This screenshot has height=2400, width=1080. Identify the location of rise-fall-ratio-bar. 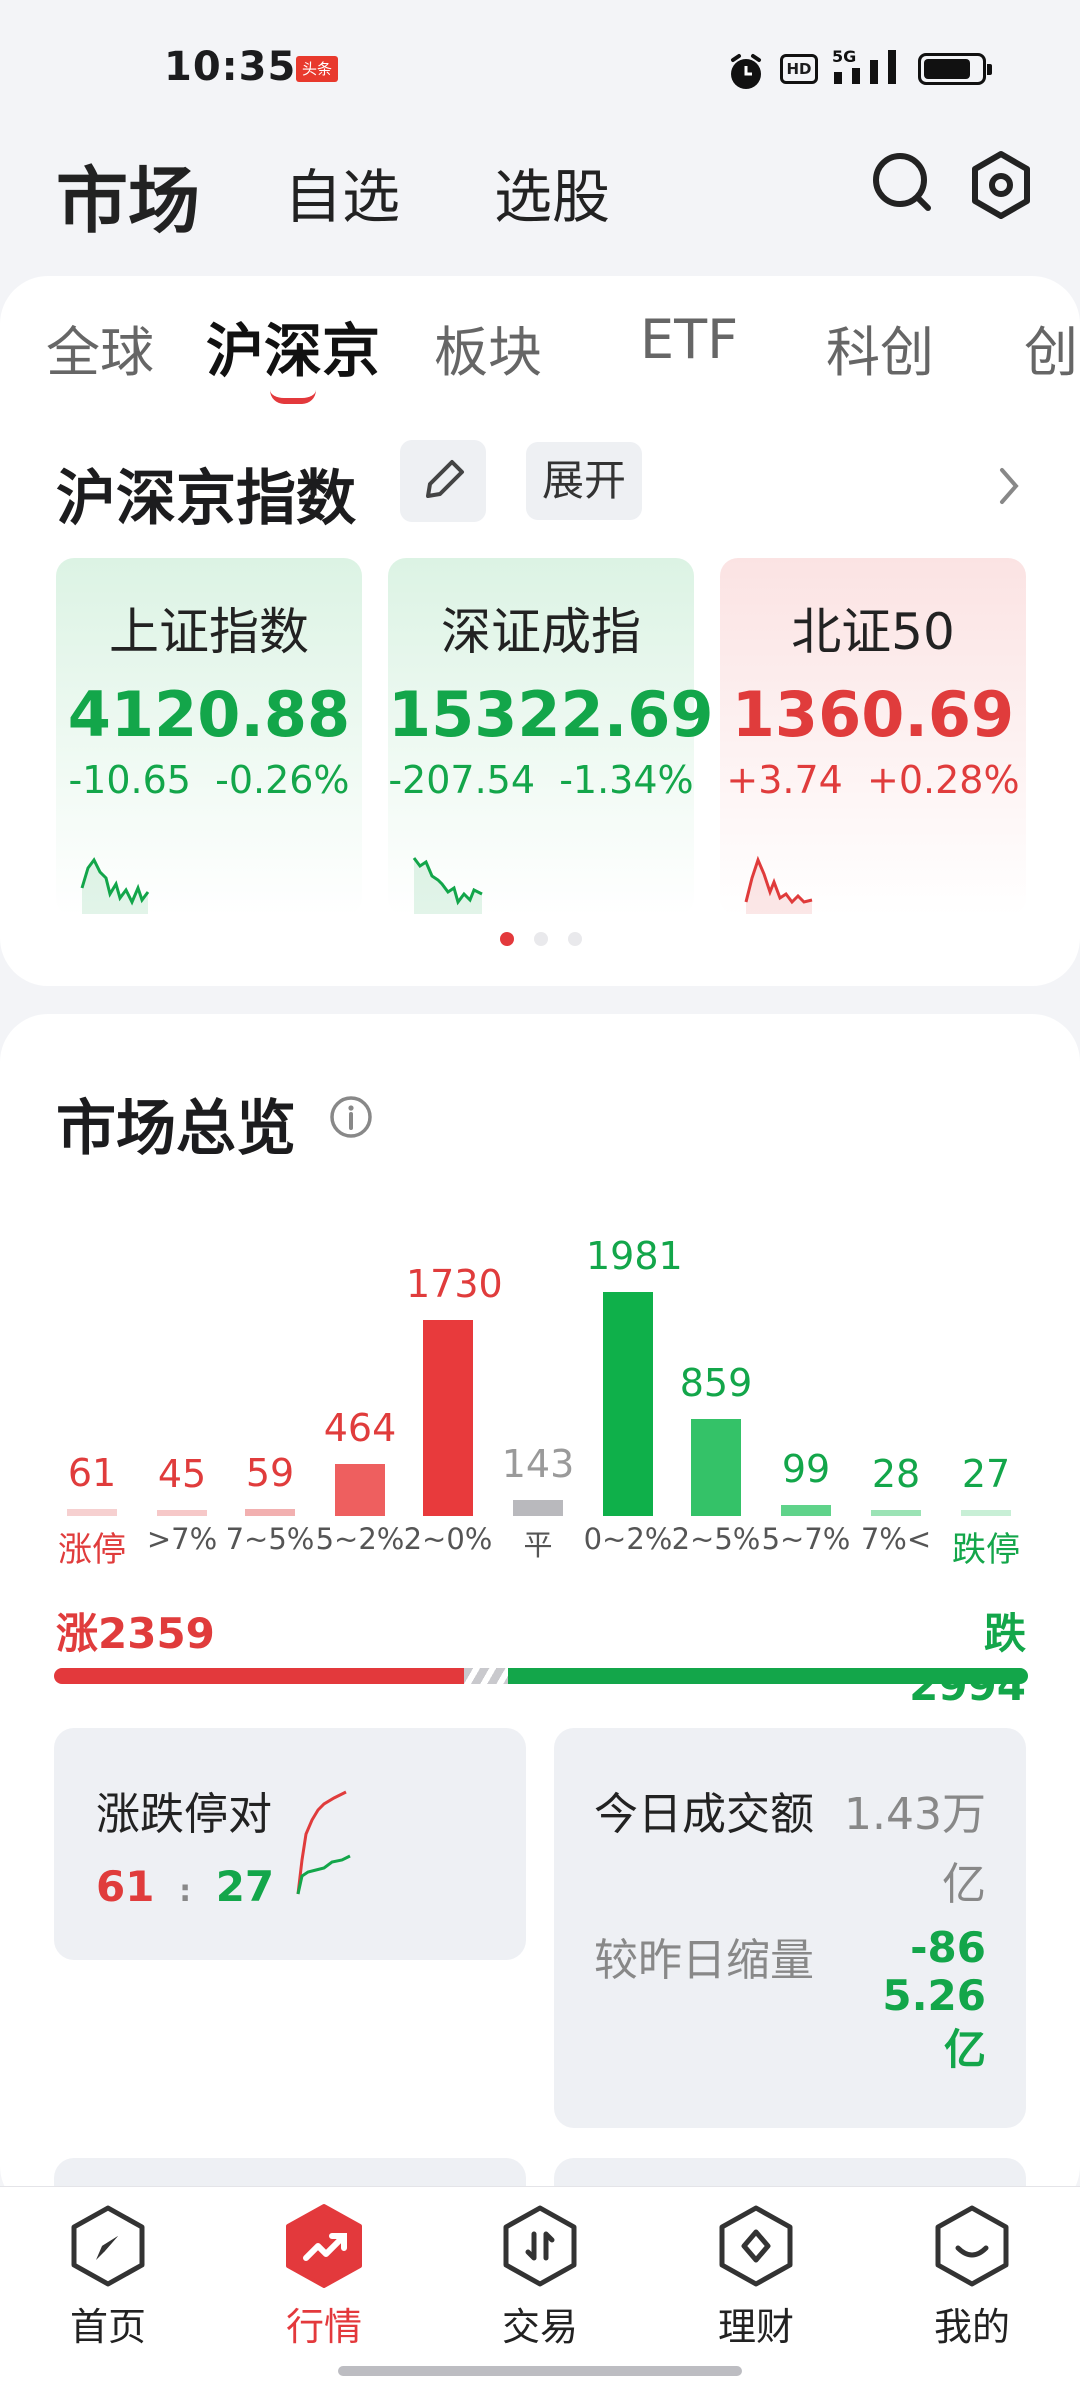
(541, 1676).